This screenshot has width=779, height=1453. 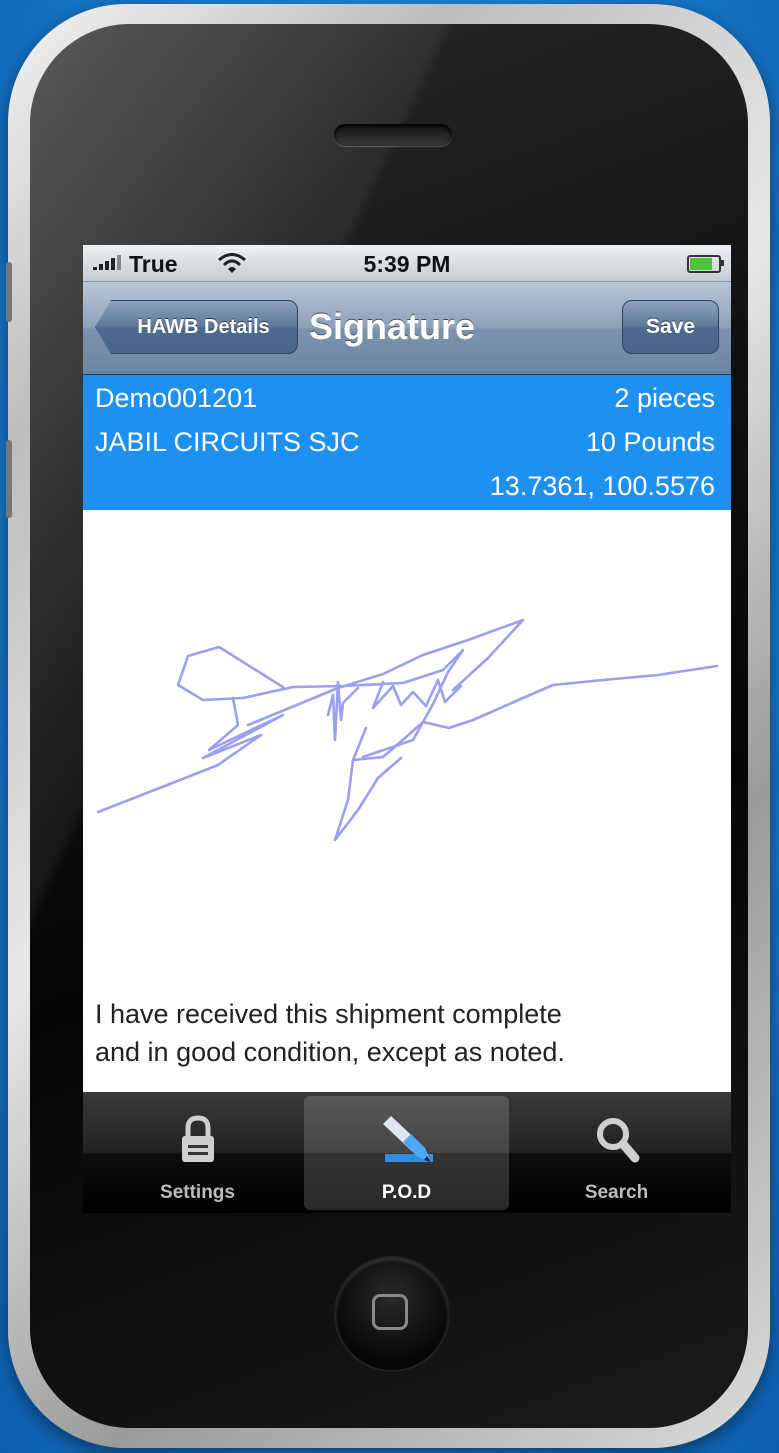 I want to click on back-button-hawb-details: HAWB Details, so click(x=196, y=327).